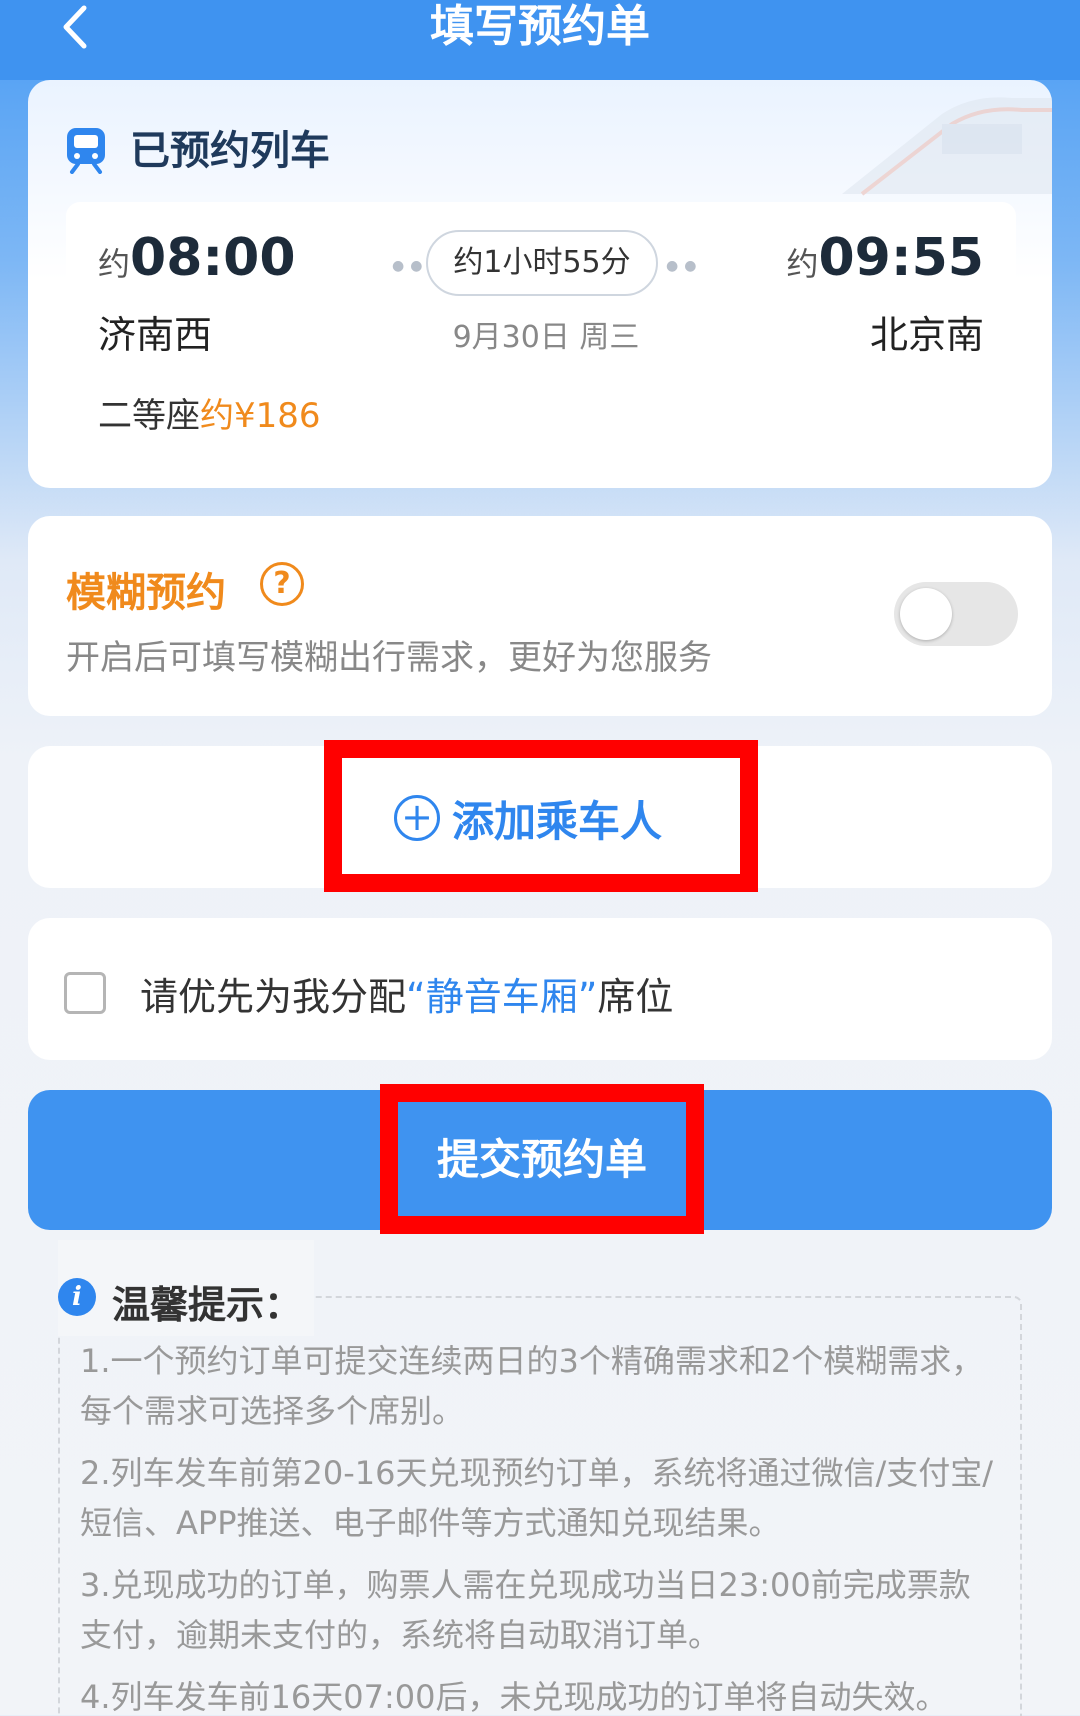 This screenshot has height=1716, width=1080. I want to click on fuzzy-description: 开启后可填写模糊出行需求，更好为您服务, so click(389, 658).